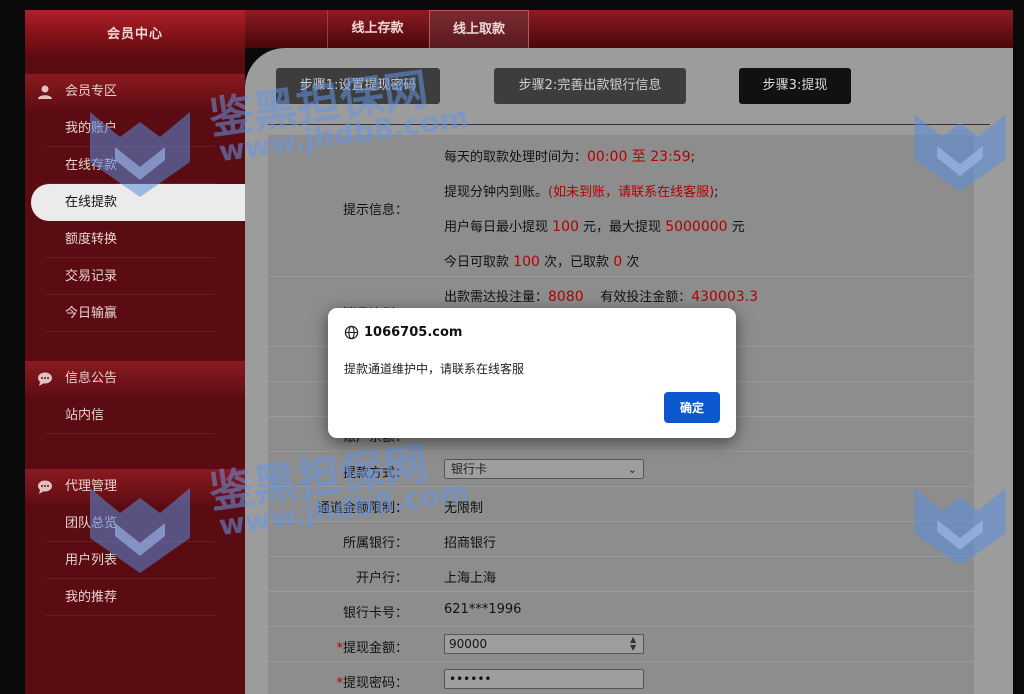 This screenshot has width=1024, height=694. Describe the element at coordinates (532, 373) in the screenshot. I see `alert-dialog: 1066705.com 提款通道维护中，请联系在线客服 确定` at that location.